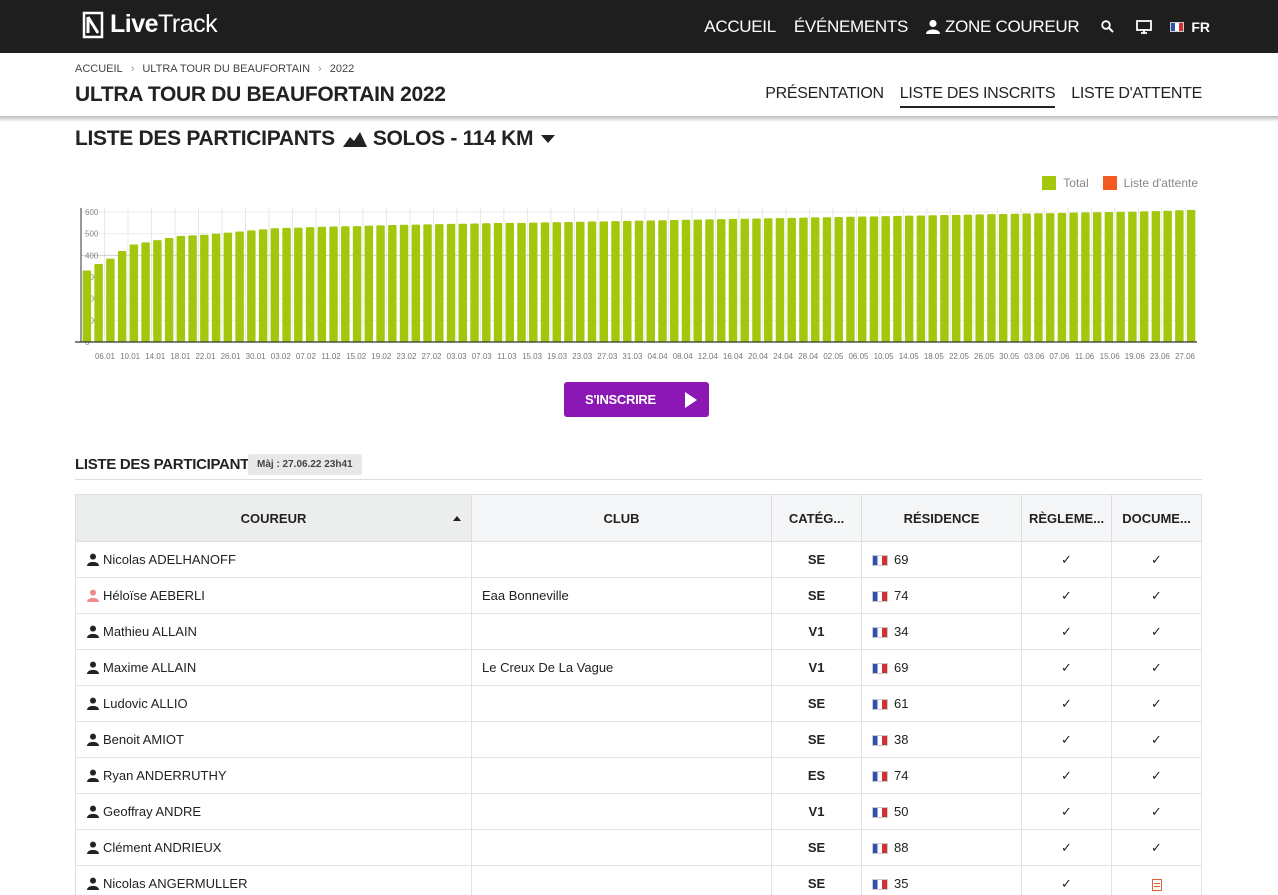  I want to click on x-tick-label: 14.01, so click(155, 356).